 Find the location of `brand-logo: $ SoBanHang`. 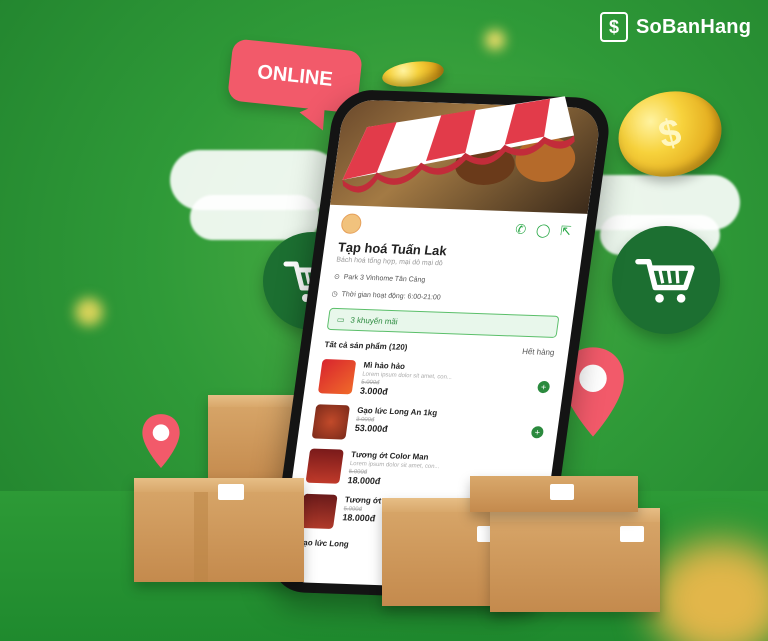

brand-logo: $ SoBanHang is located at coordinates (675, 27).